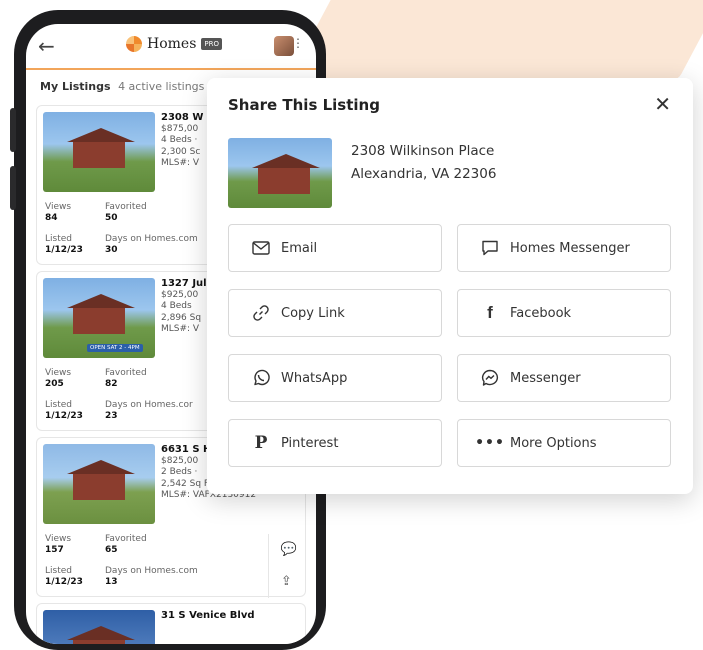 Image resolution: width=703 pixels, height=650 pixels. Describe the element at coordinates (564, 248) in the screenshot. I see `share-homes-messenger-button: Homes Messenger` at that location.